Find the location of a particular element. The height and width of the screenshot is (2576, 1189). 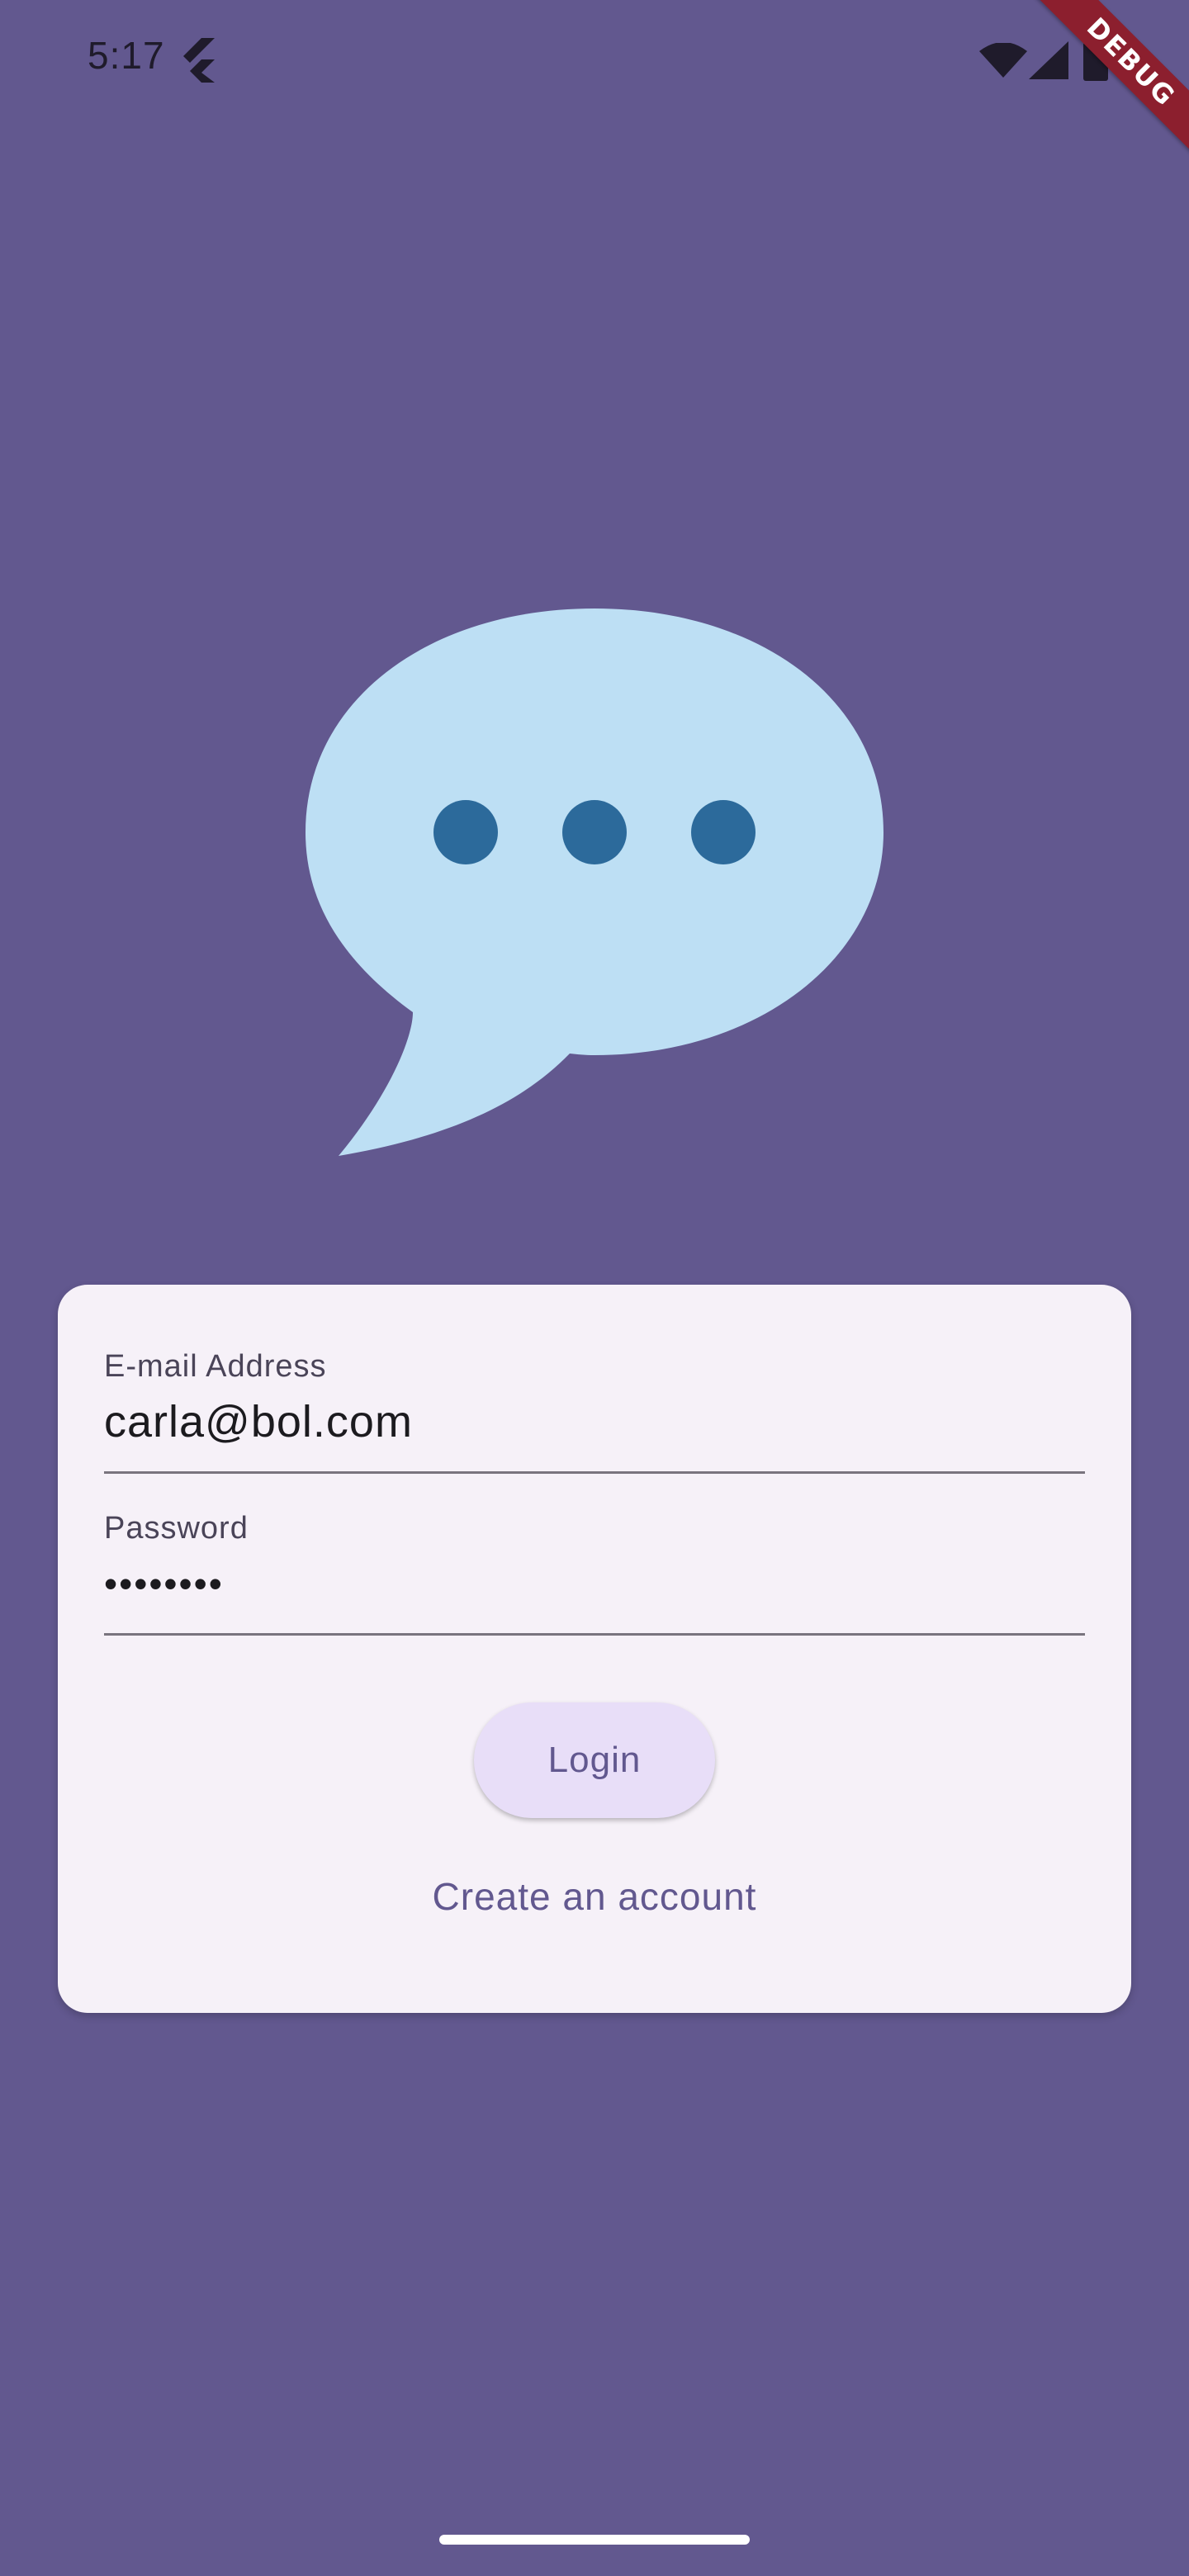

password-input is located at coordinates (594, 1584).